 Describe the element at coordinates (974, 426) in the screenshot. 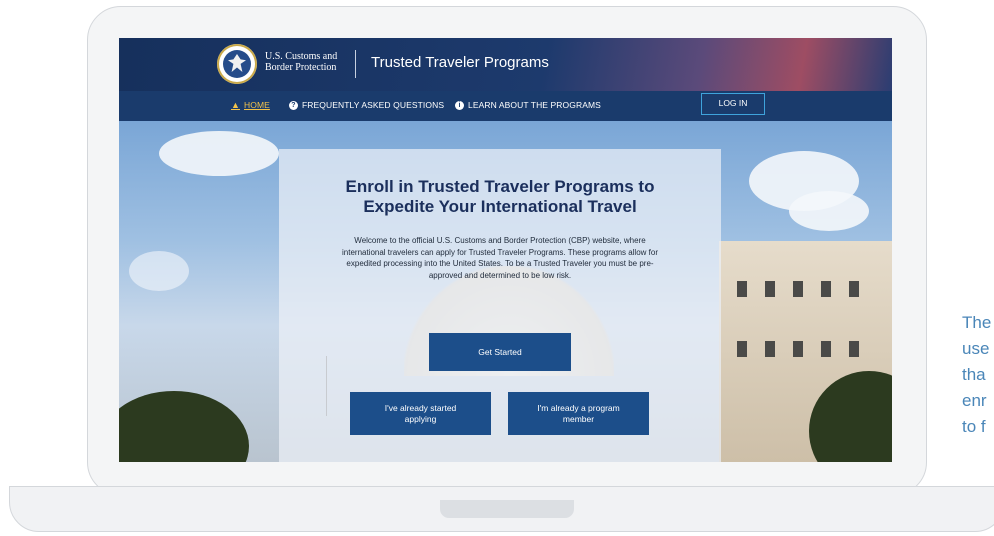

I see `side-caption-line: to f` at that location.